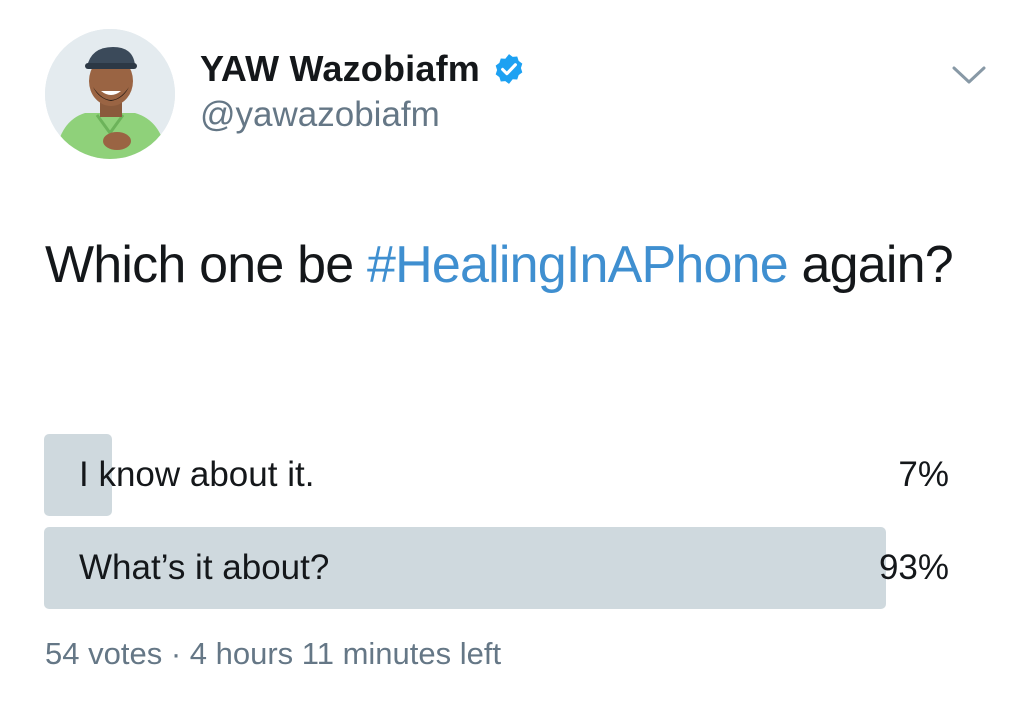 The height and width of the screenshot is (709, 1024). What do you see at coordinates (509, 69) in the screenshot?
I see `verified-badge-icon` at bounding box center [509, 69].